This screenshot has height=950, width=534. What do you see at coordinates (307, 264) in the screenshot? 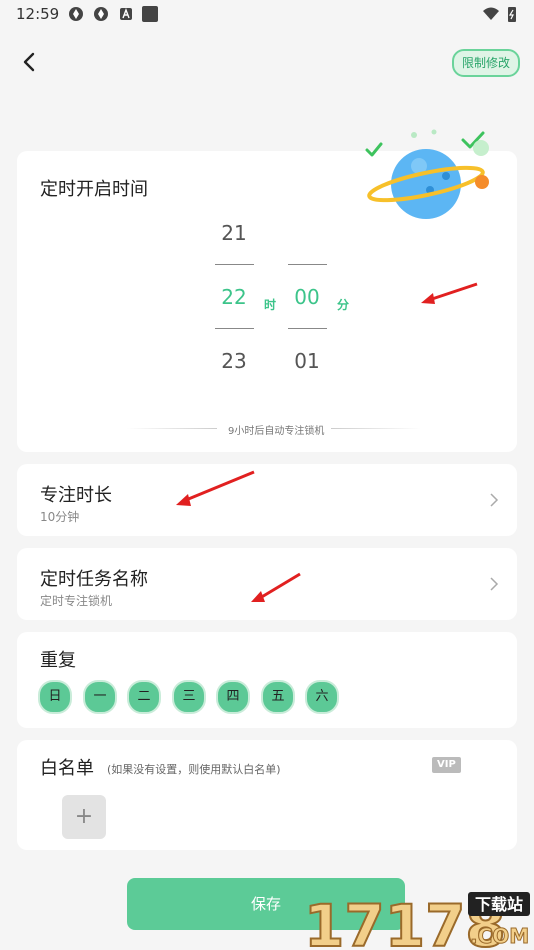
I see `minute-top-divider` at bounding box center [307, 264].